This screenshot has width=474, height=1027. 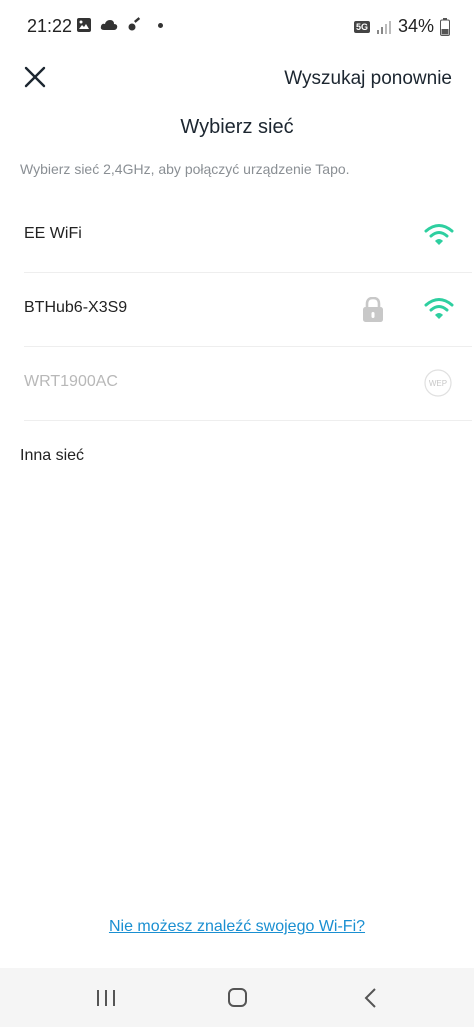 What do you see at coordinates (361, 26) in the screenshot?
I see `network-5g-icon: 5G` at bounding box center [361, 26].